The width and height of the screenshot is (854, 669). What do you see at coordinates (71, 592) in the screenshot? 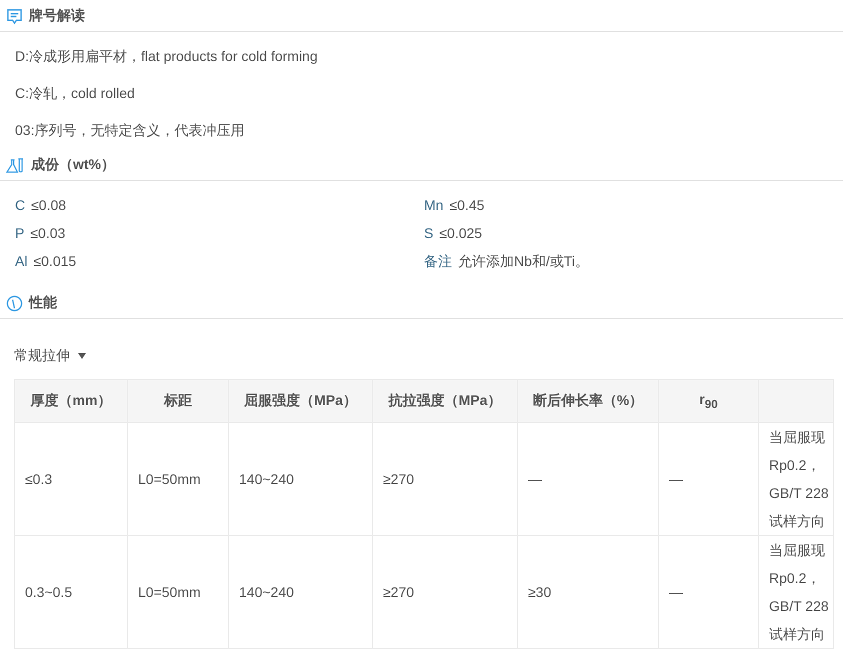
I see `table-cell: 0.3~0.5` at bounding box center [71, 592].